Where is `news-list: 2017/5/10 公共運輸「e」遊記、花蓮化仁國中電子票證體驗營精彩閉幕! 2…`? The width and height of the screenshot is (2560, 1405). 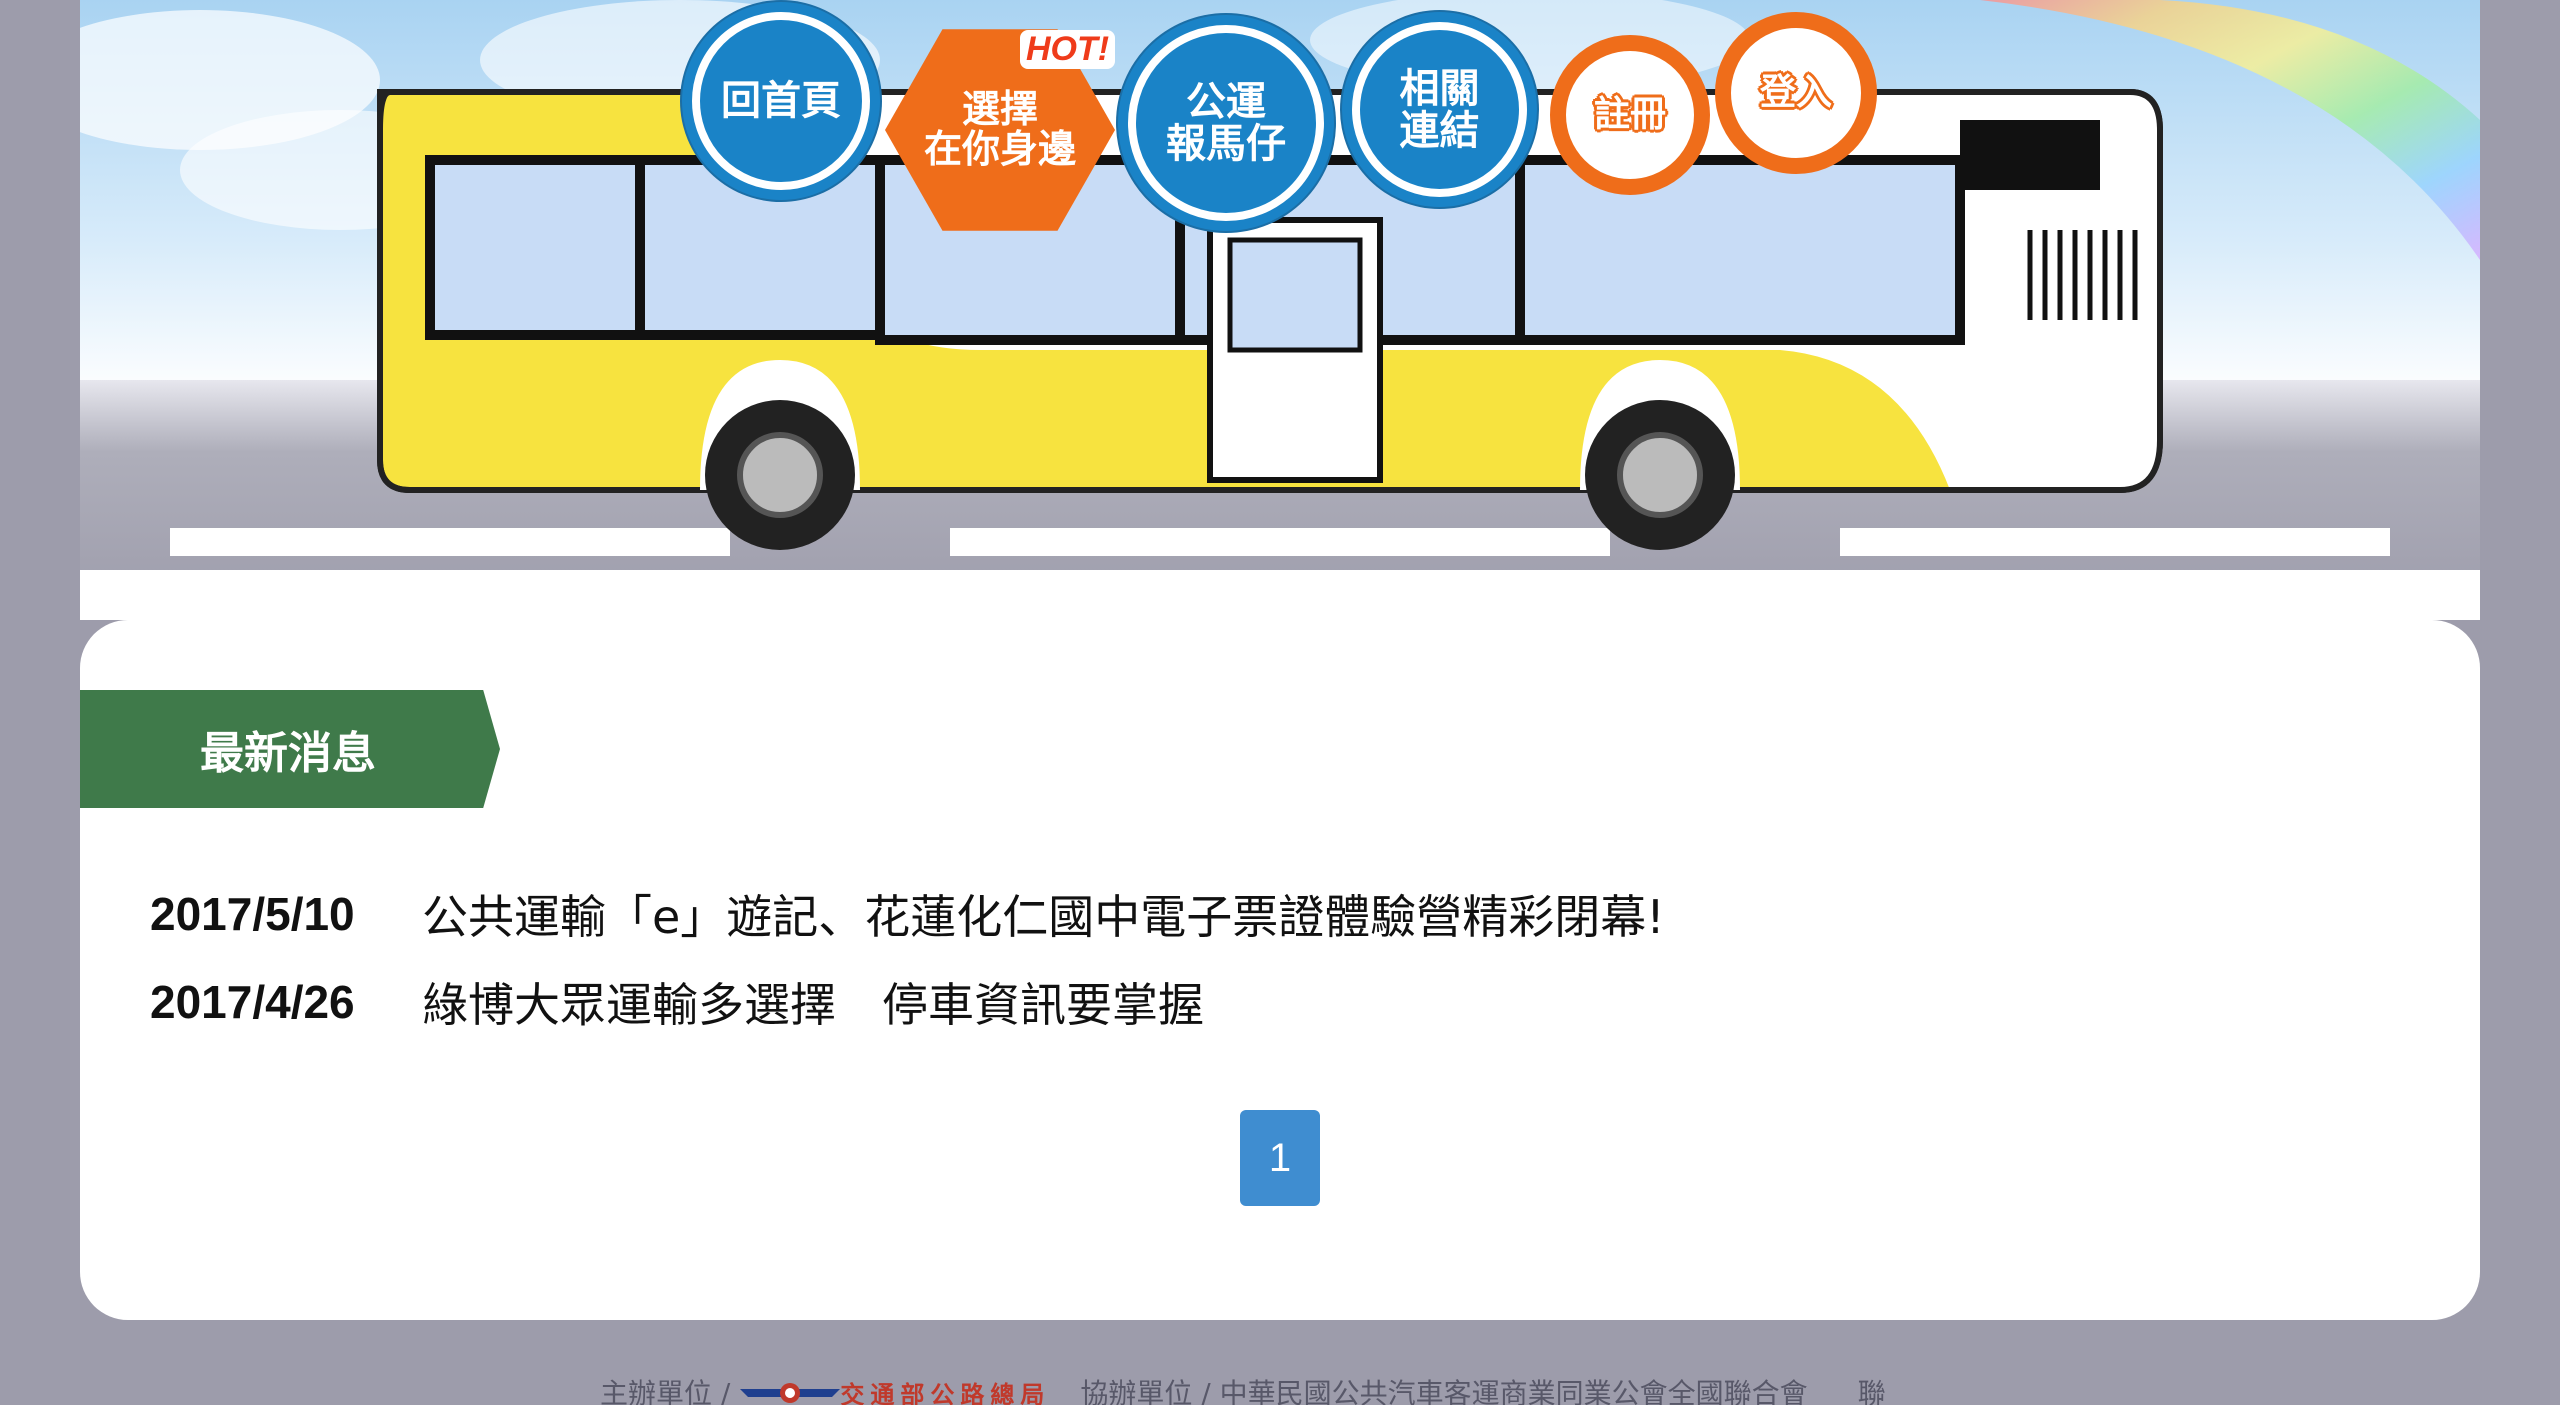 news-list: 2017/5/10 公共運輸「e」遊記、花蓮化仁國中電子票證體驗營精彩閉幕! 2… is located at coordinates (907, 958).